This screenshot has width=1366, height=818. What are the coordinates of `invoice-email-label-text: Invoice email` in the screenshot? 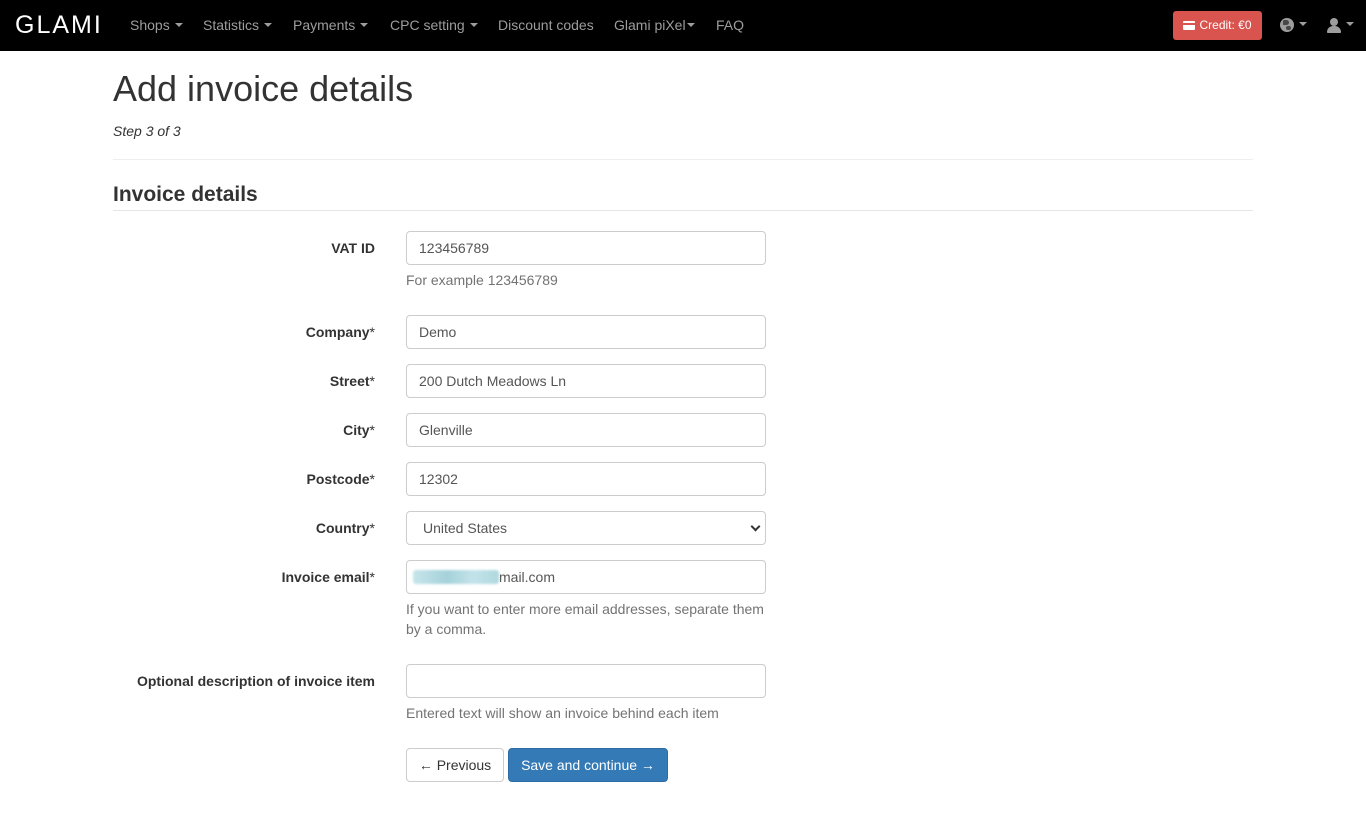 It's located at (325, 577).